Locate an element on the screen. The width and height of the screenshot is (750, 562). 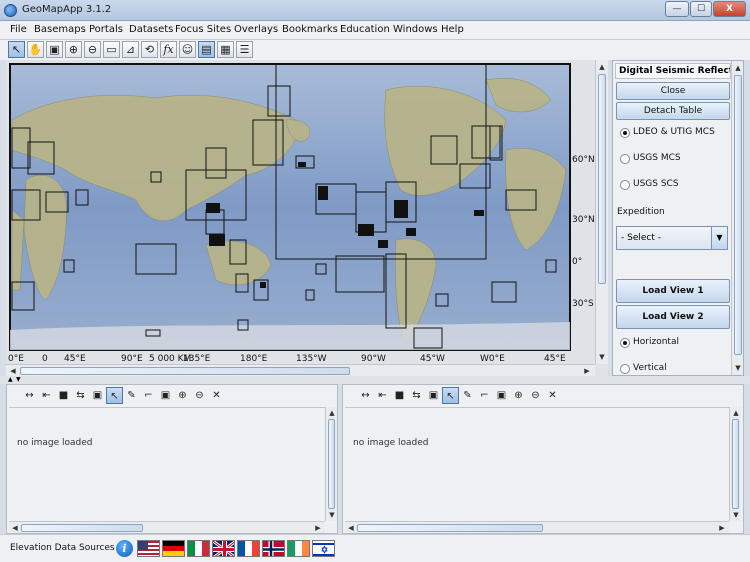
menu-help: Help is located at coordinates (452, 29).